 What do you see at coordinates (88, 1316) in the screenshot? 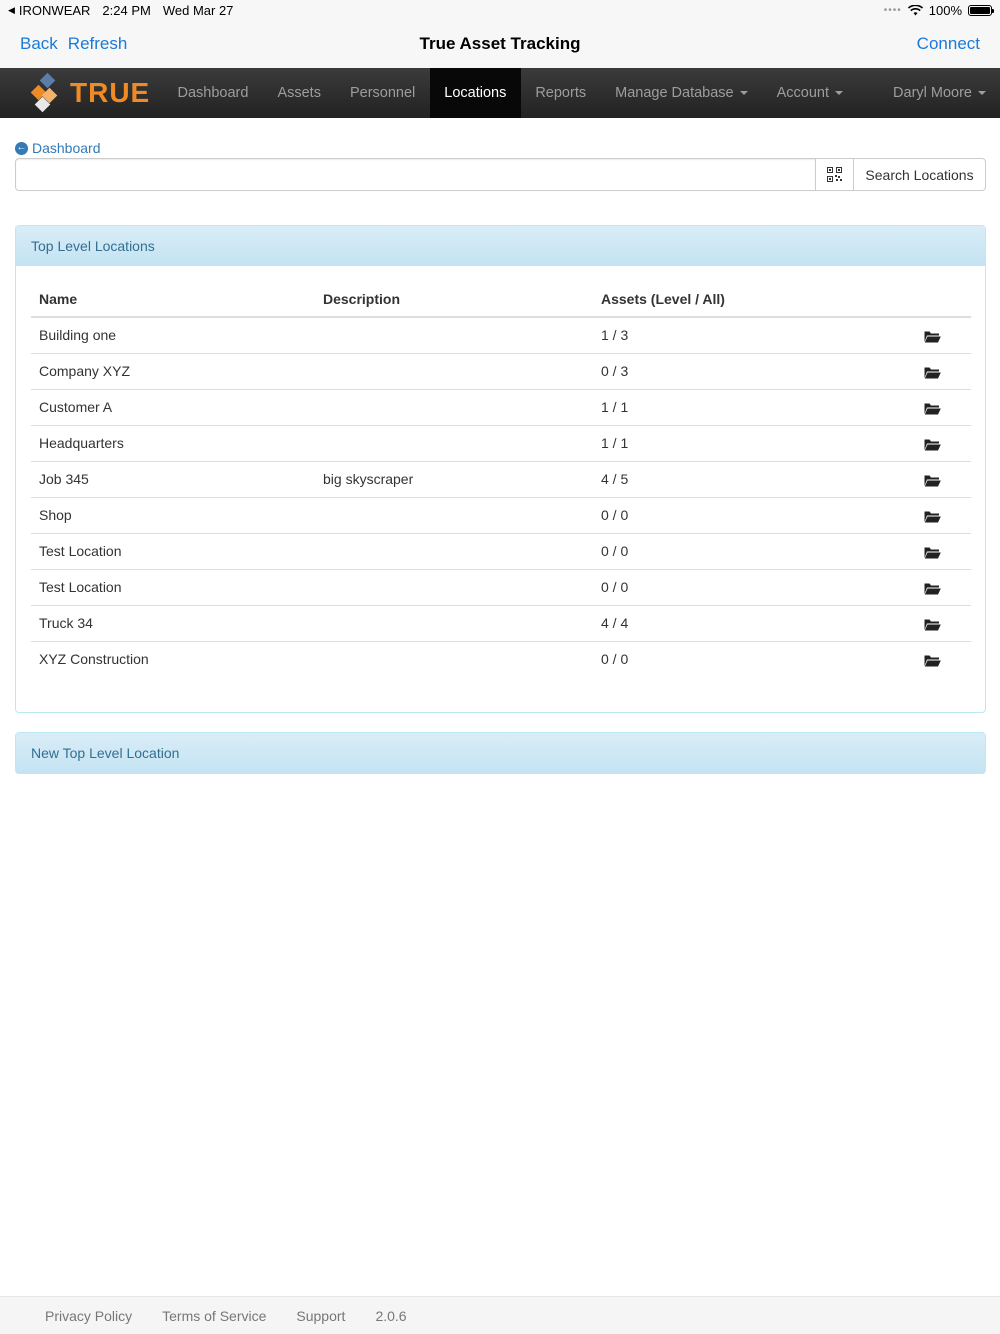
I see `privacy-policy-link: Privacy Policy` at bounding box center [88, 1316].